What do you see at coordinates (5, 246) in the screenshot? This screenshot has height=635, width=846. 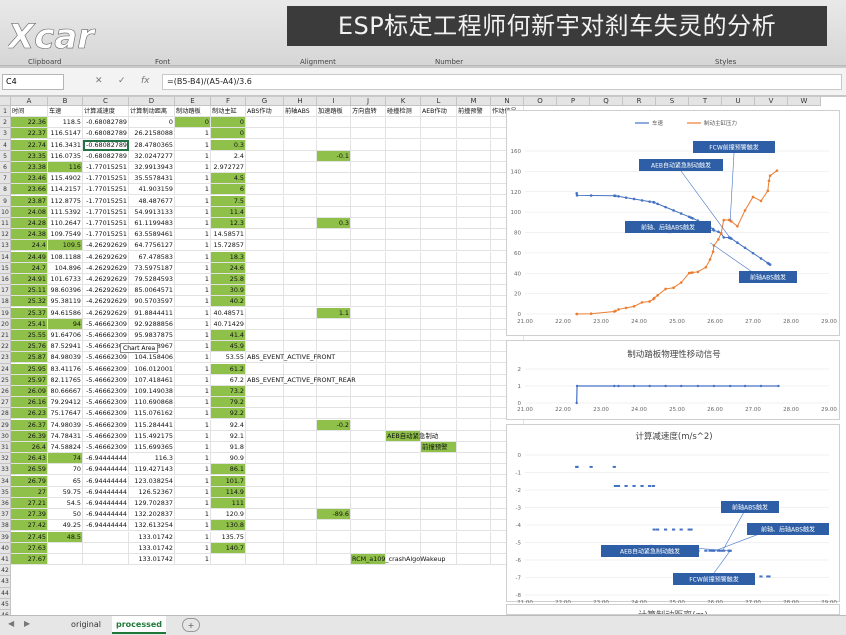 I see `row-header: 13` at bounding box center [5, 246].